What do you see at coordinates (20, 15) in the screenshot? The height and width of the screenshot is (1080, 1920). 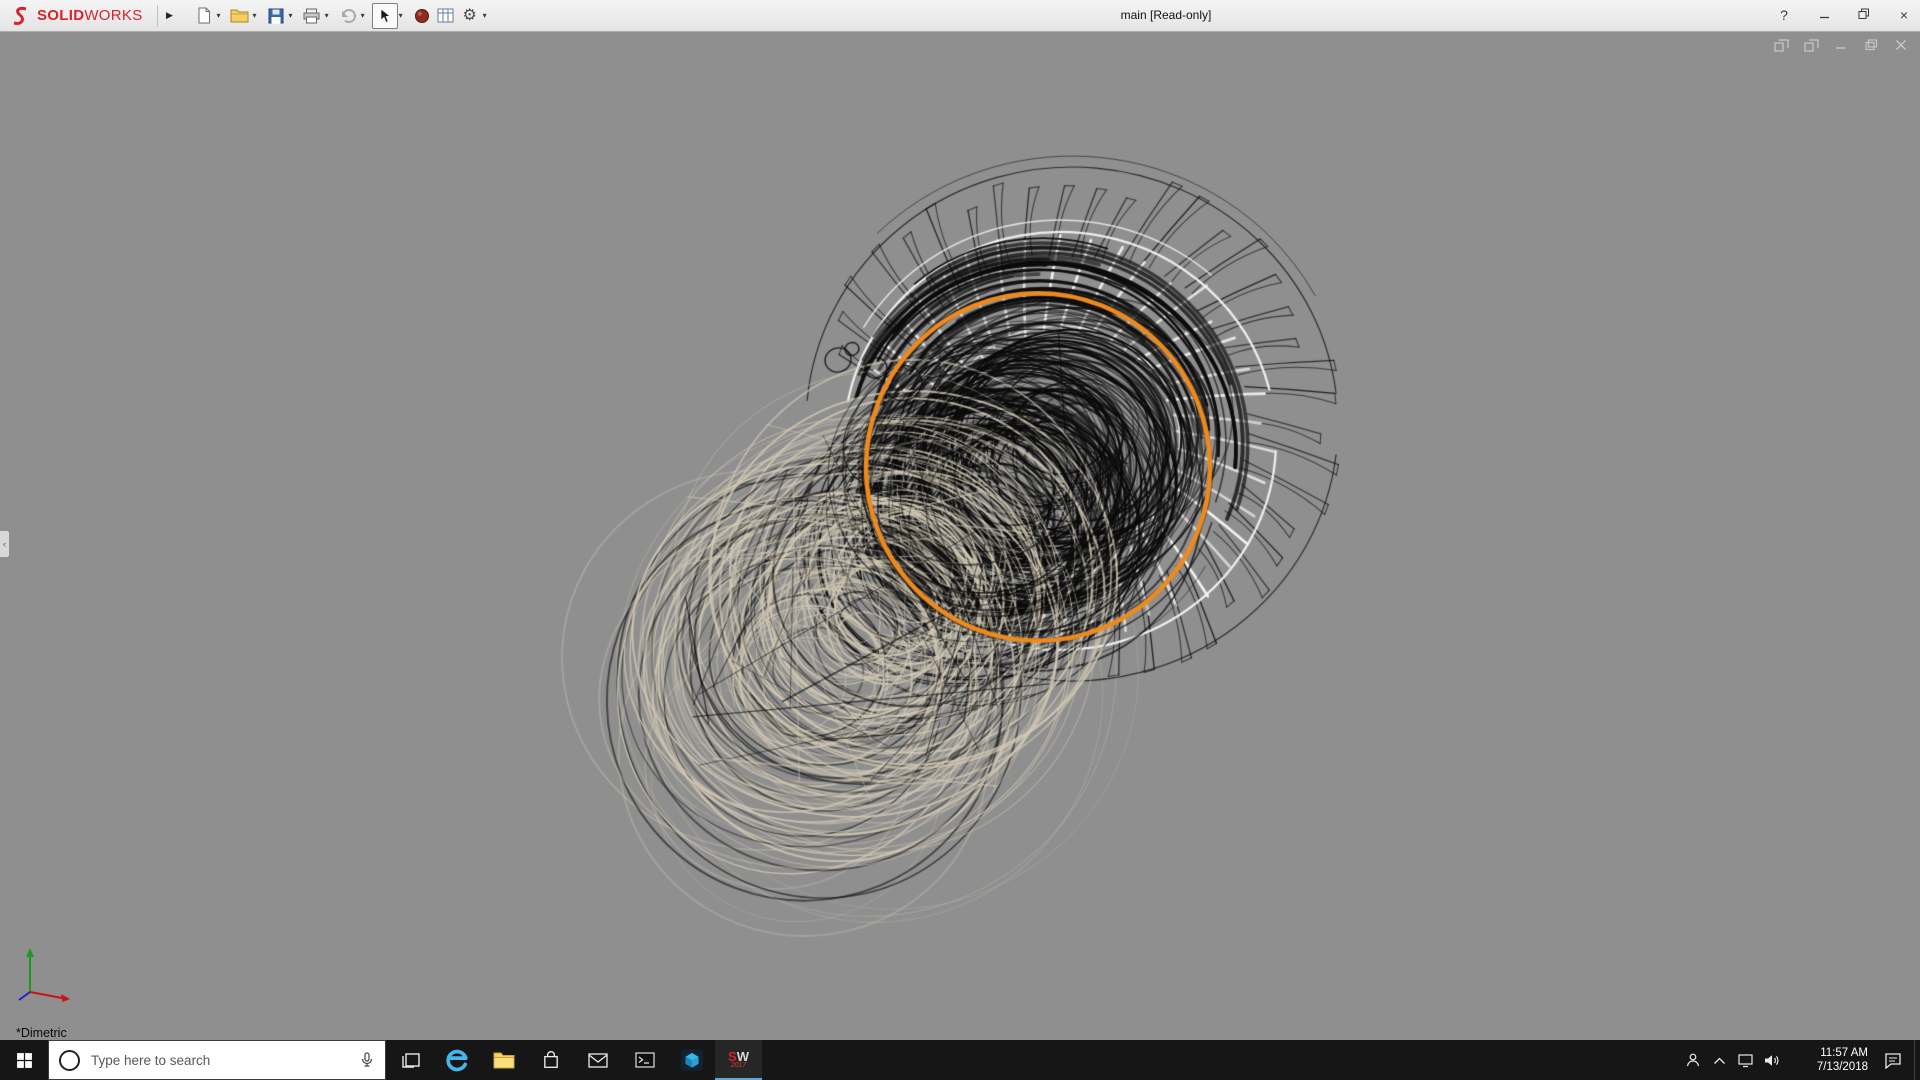 I see `dassault-logo-icon` at bounding box center [20, 15].